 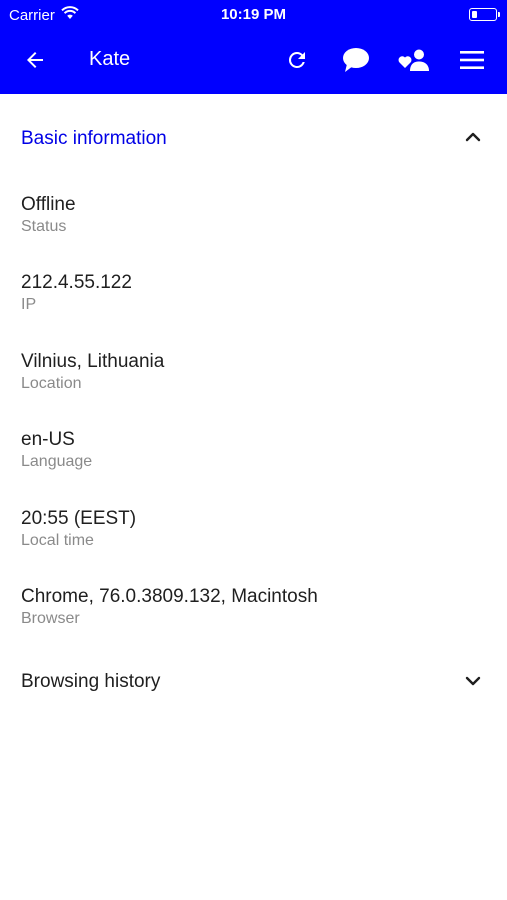 I want to click on refresh-button, so click(x=297, y=60).